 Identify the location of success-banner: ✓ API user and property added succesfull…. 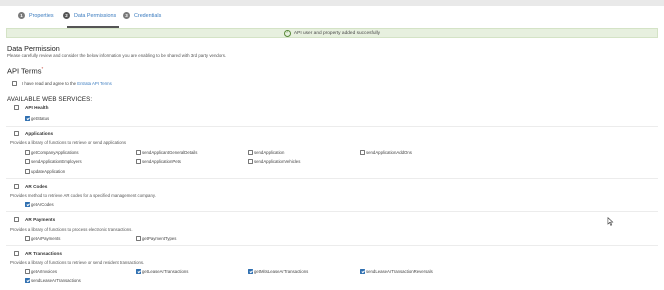
(332, 33).